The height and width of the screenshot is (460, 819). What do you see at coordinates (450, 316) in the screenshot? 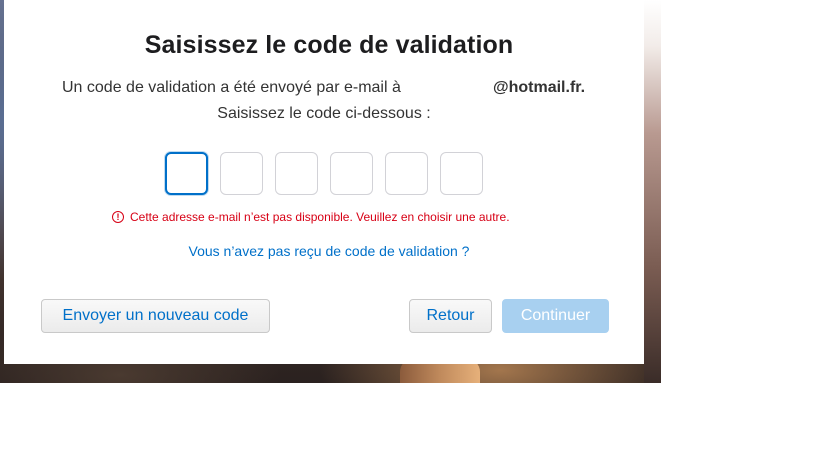
I see `back-button: Retour` at bounding box center [450, 316].